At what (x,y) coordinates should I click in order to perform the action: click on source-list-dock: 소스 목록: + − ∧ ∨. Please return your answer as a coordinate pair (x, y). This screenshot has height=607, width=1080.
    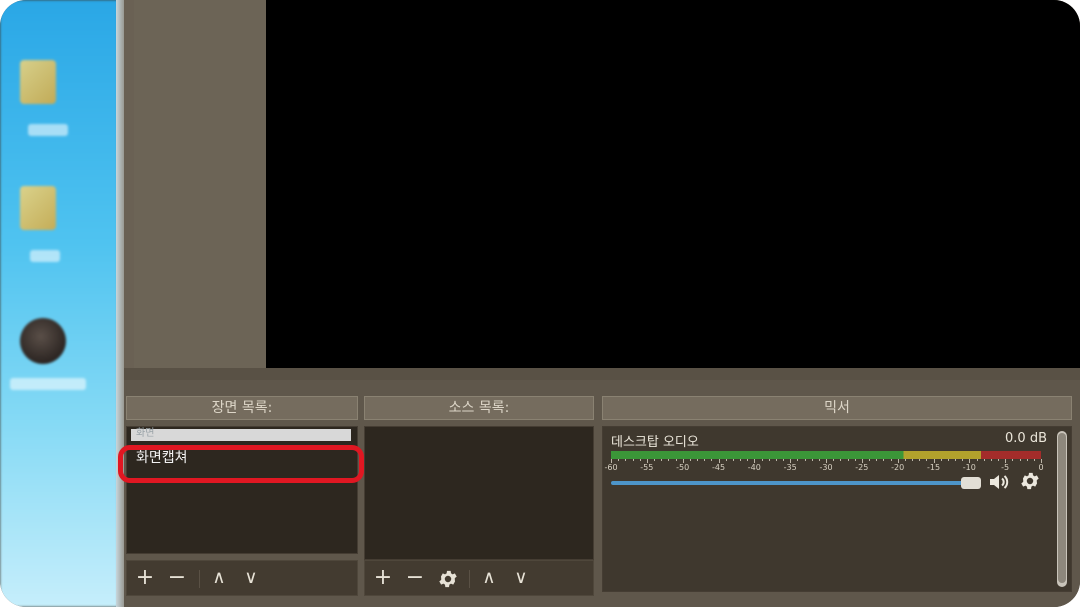
    Looking at the image, I should click on (479, 501).